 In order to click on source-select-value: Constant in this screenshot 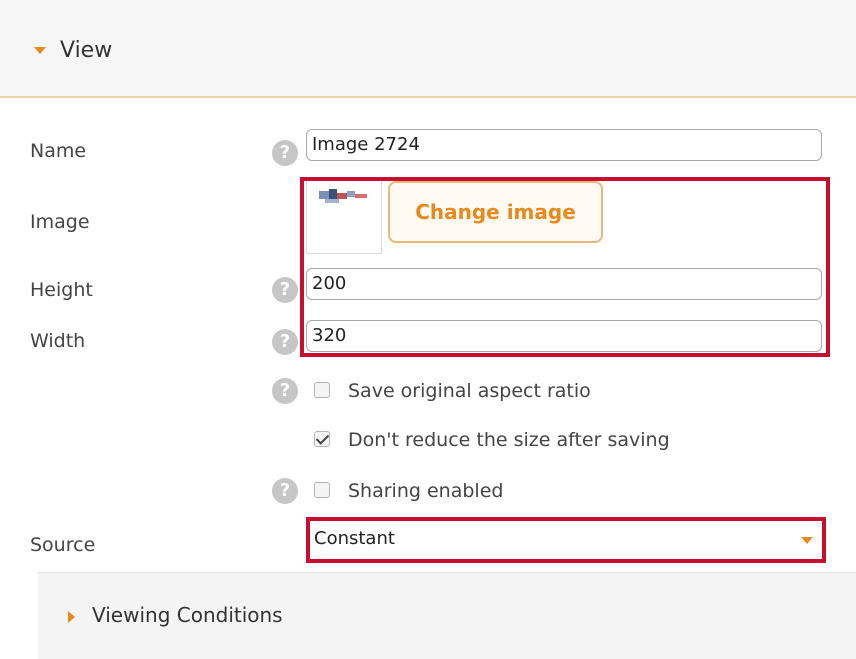, I will do `click(354, 538)`.